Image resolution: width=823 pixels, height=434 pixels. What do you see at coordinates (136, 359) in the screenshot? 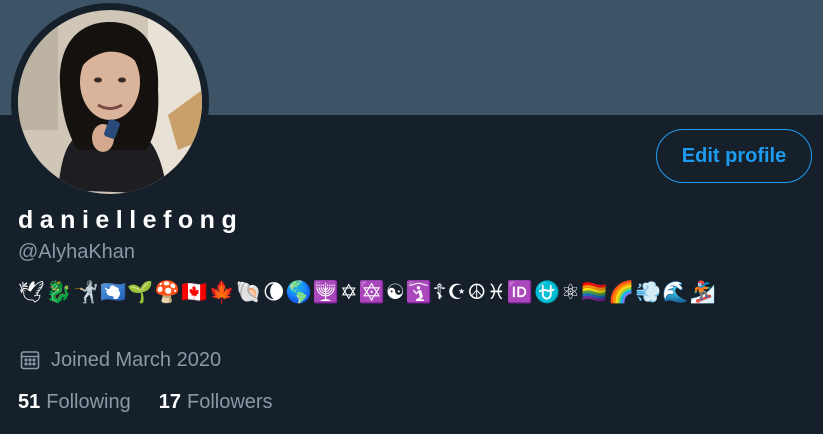
I see `joined-label: Joined March 2020` at bounding box center [136, 359].